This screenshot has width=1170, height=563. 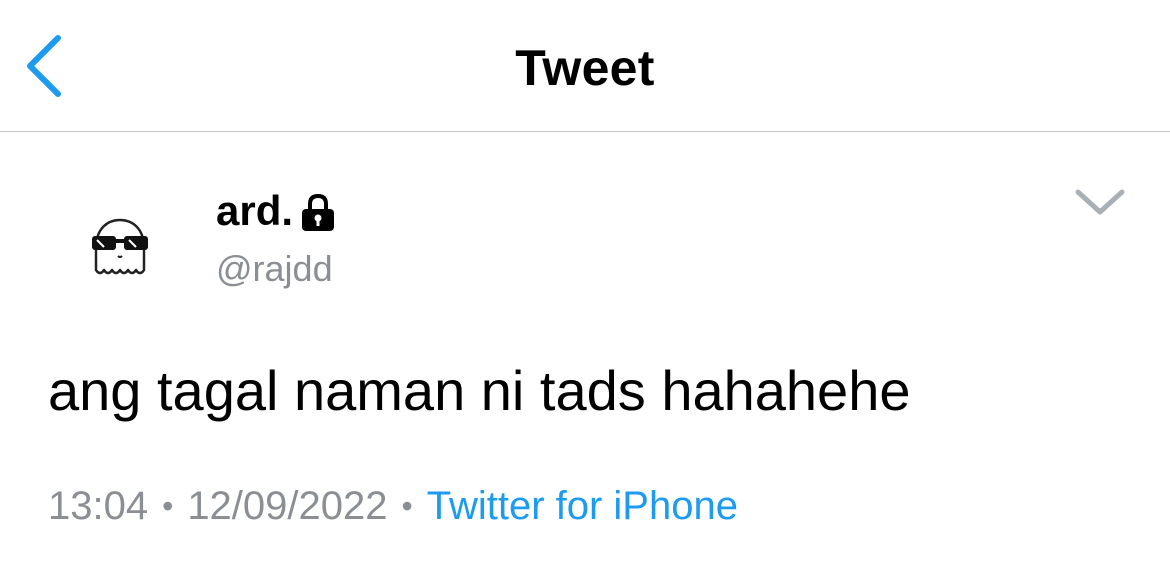 I want to click on tweet-menu-button, so click(x=1100, y=202).